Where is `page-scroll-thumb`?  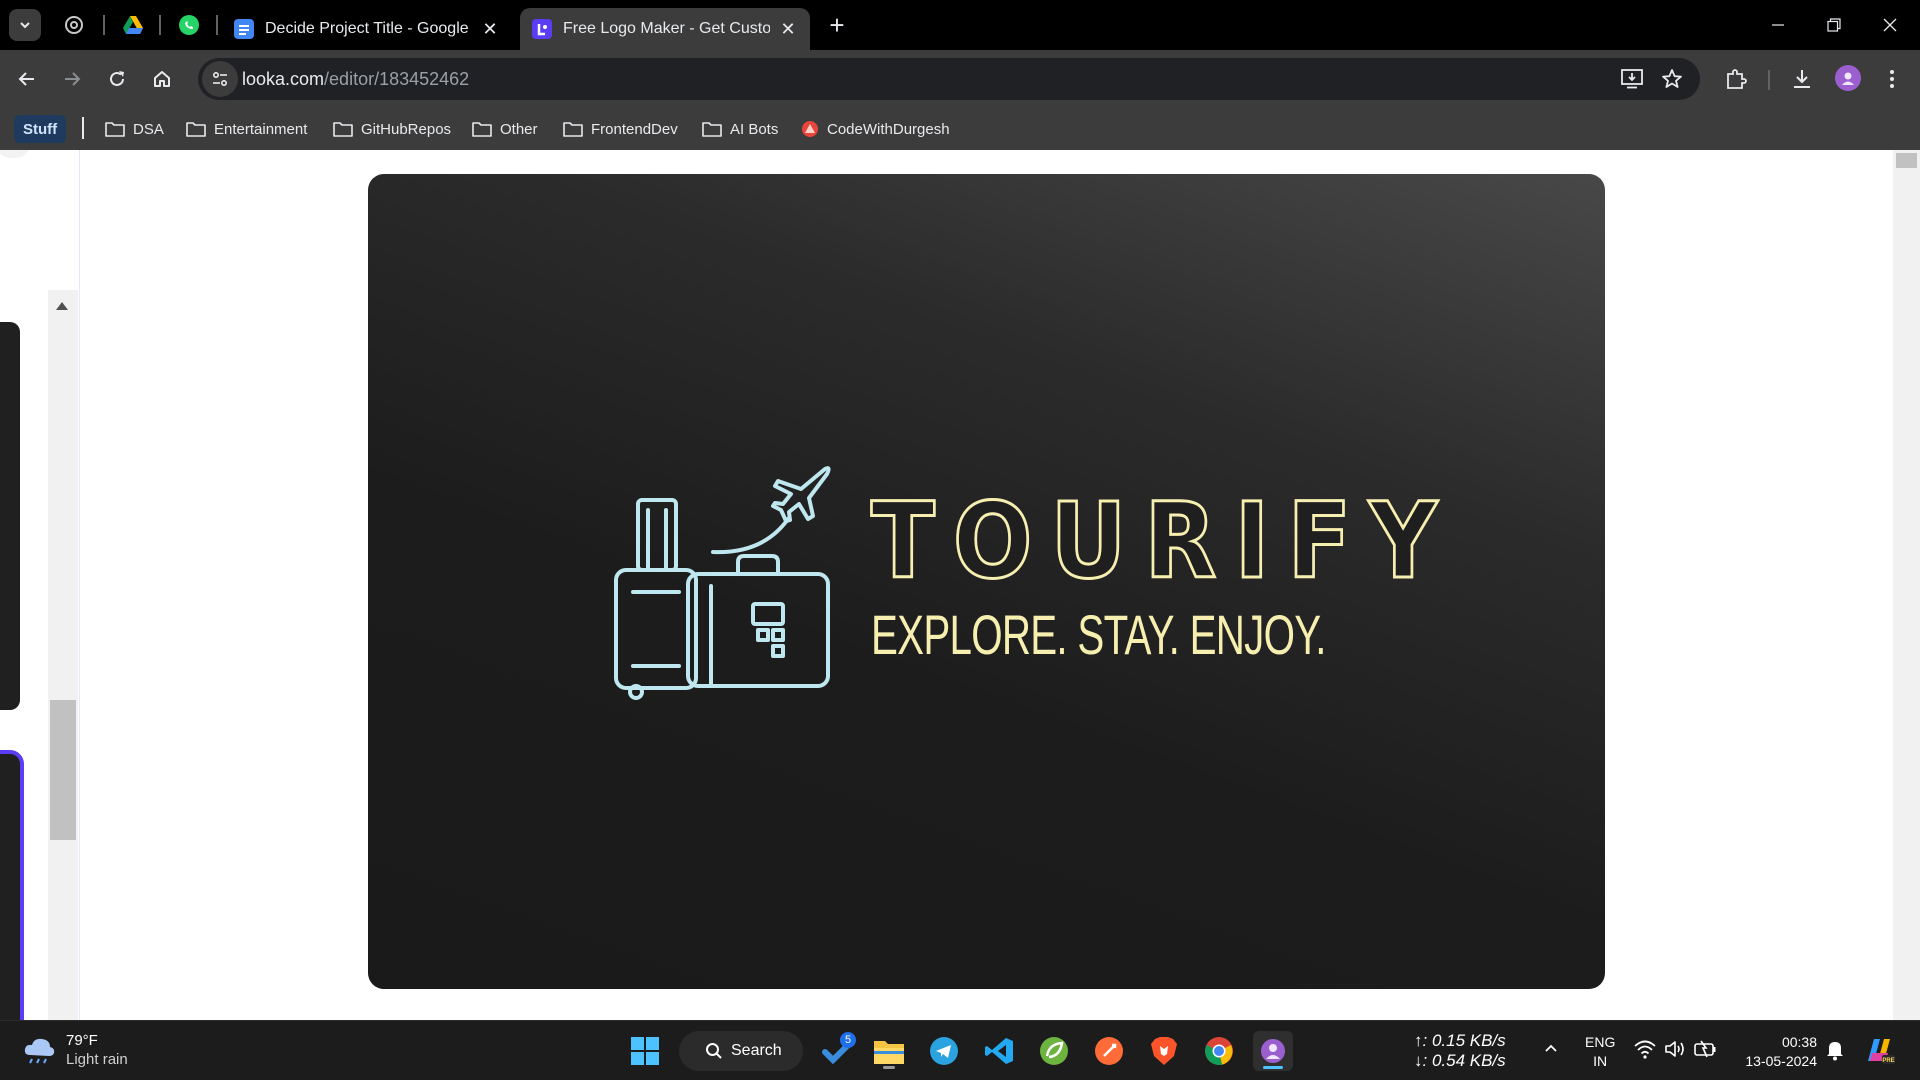
page-scroll-thumb is located at coordinates (1906, 160).